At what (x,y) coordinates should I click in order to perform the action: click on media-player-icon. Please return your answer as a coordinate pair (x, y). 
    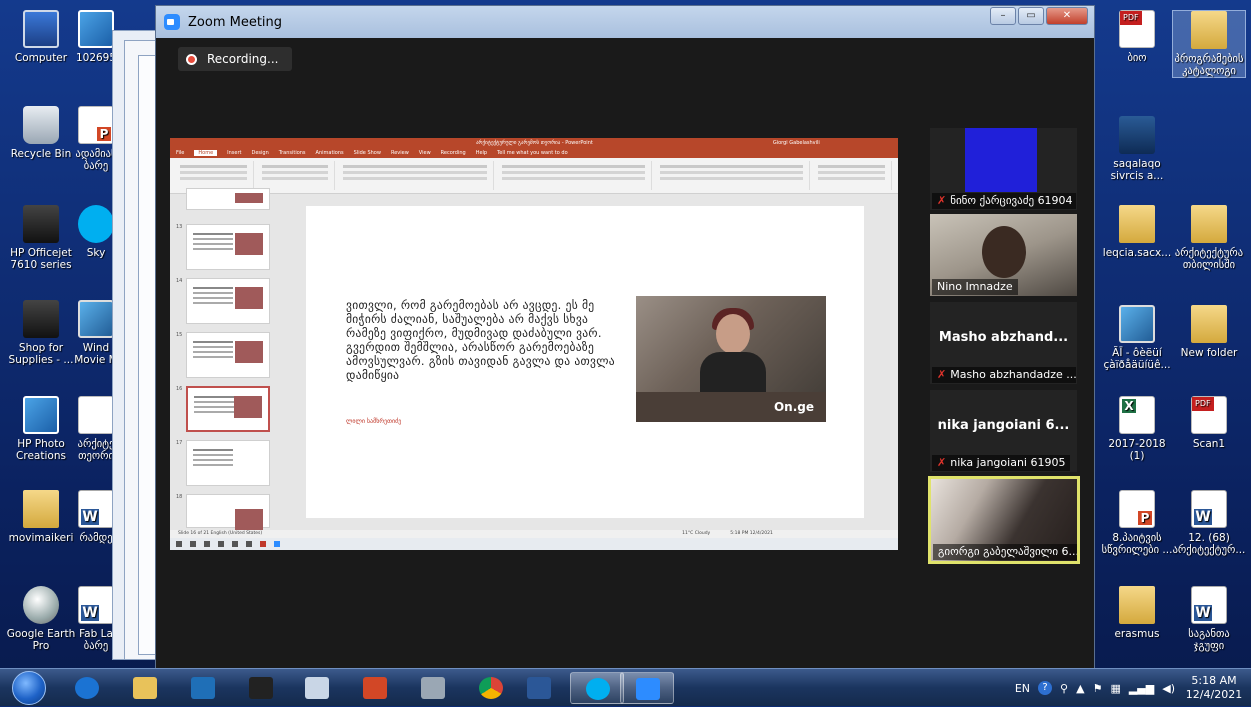
    Looking at the image, I should click on (203, 688).